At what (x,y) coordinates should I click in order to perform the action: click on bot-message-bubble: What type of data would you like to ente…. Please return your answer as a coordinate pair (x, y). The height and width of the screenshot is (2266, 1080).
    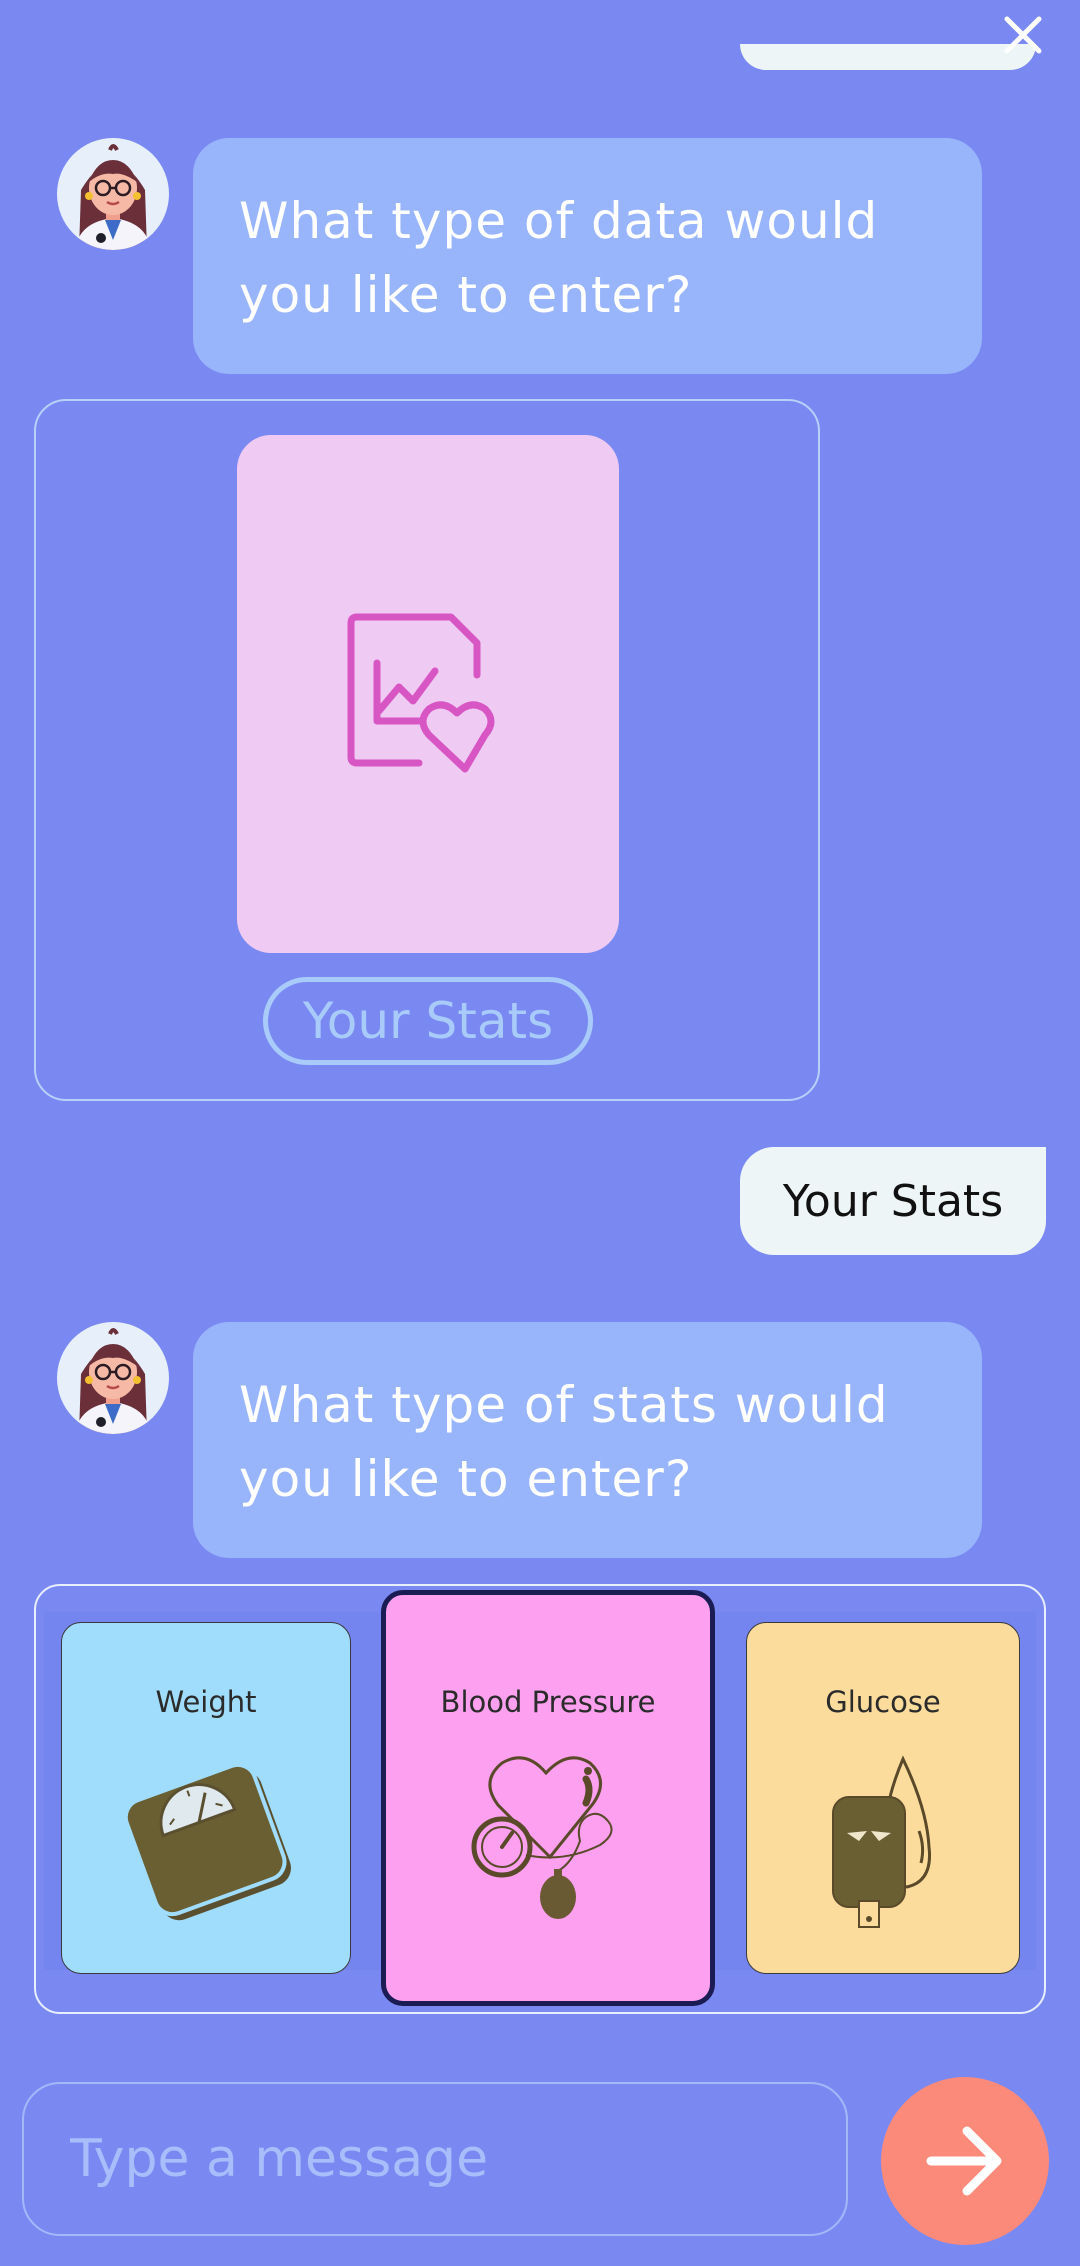
    Looking at the image, I should click on (587, 256).